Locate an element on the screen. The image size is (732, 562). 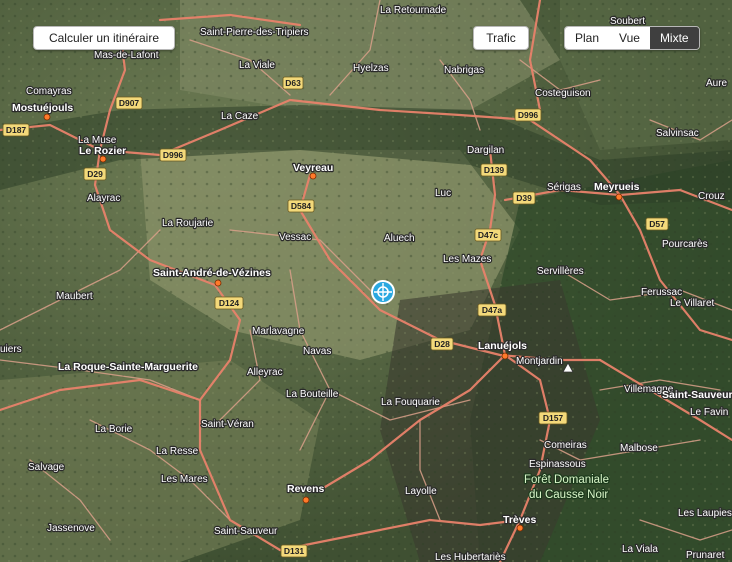
road-shield: D584 is located at coordinates (301, 206).